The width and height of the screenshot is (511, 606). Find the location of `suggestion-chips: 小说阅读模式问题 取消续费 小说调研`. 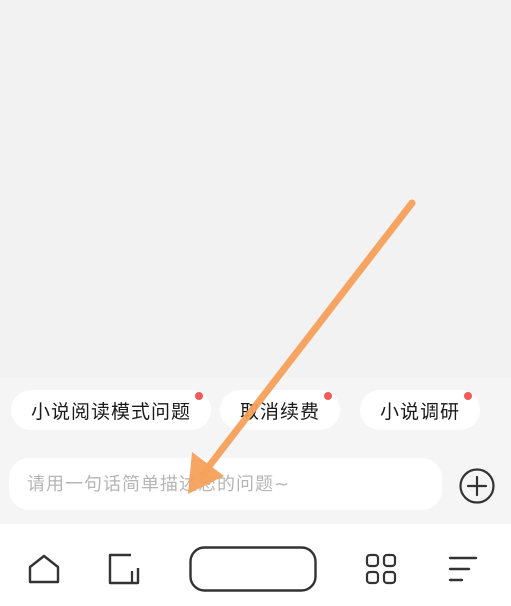

suggestion-chips: 小说阅读模式问题 取消续费 小说调研 is located at coordinates (255, 412).